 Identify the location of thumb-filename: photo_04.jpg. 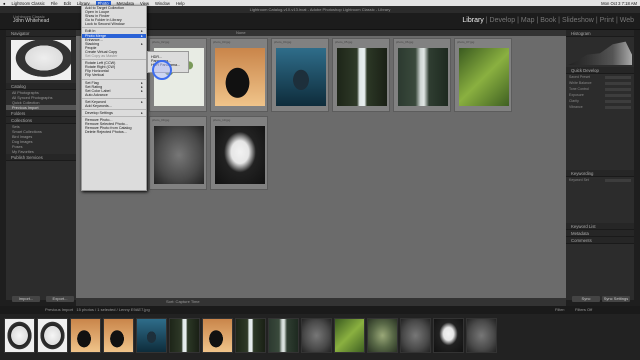
(283, 42).